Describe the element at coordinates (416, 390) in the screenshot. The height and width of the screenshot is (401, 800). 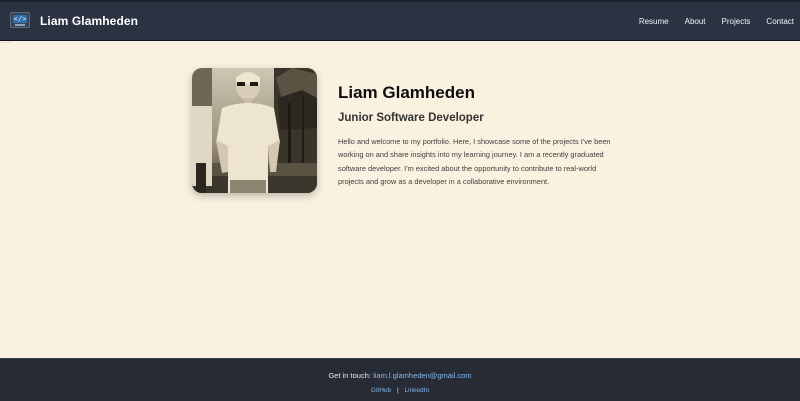
I see `linkedin-link: LinkedIn` at that location.